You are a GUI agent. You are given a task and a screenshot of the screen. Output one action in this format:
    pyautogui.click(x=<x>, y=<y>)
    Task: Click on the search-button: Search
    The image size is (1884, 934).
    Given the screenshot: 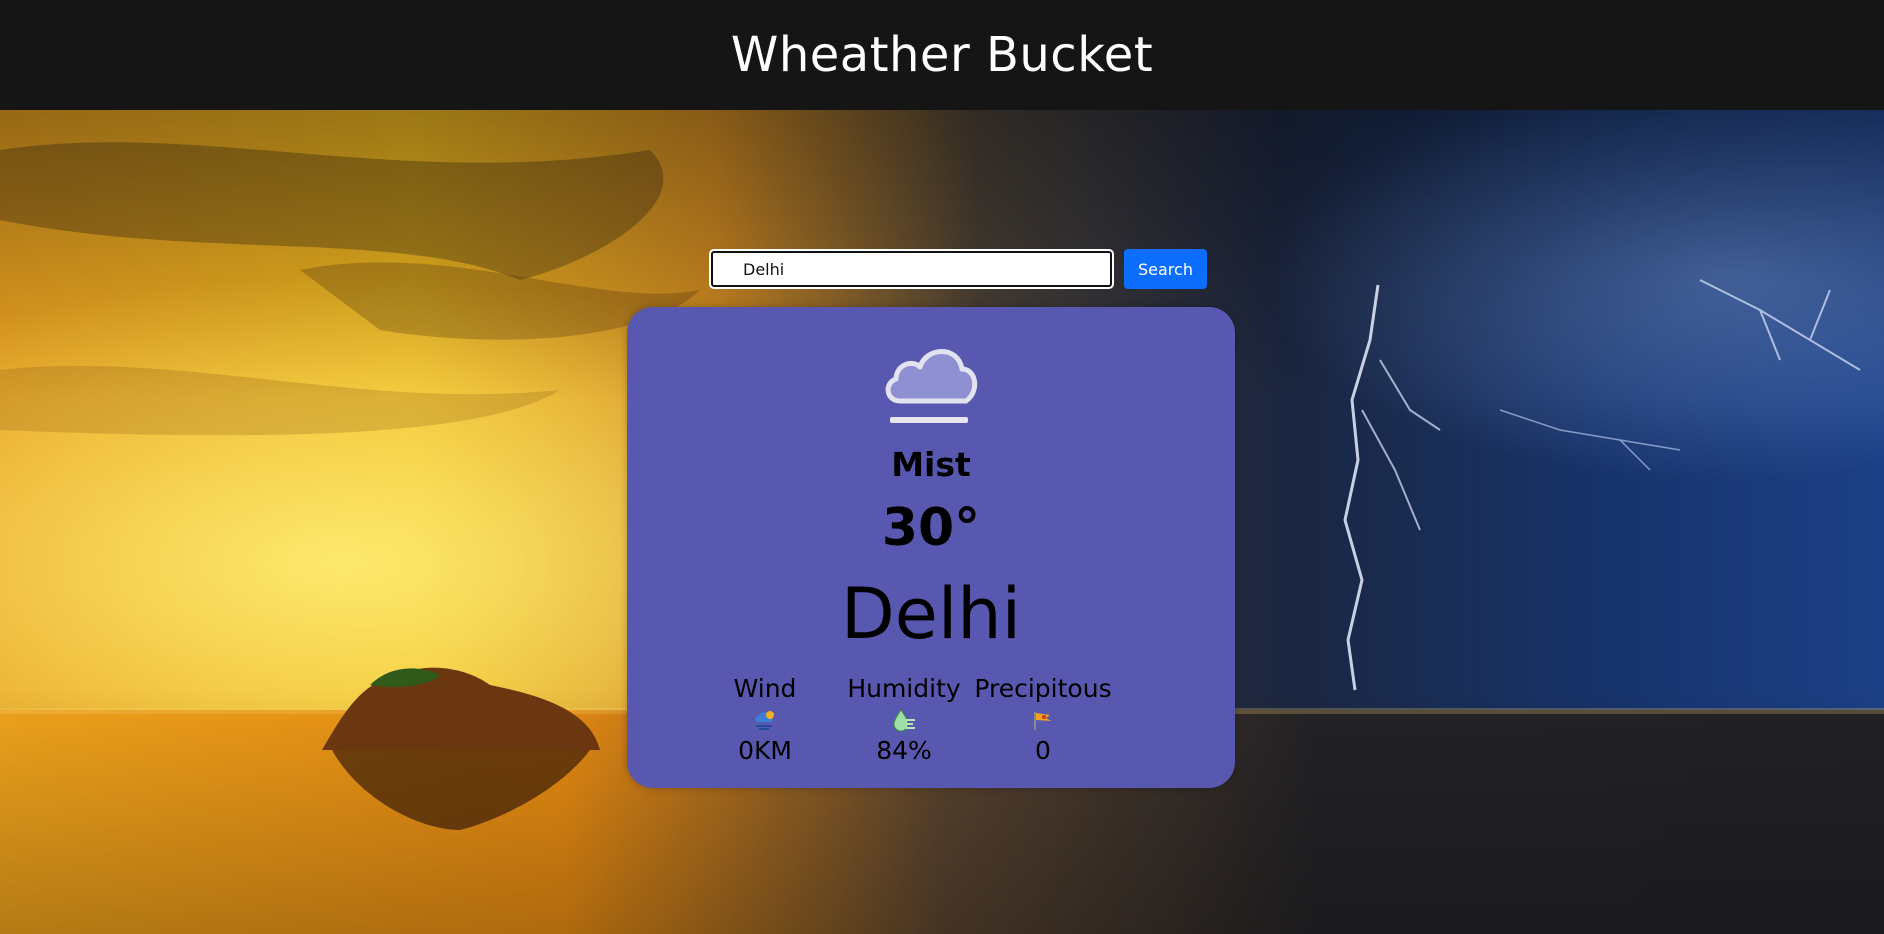 What is the action you would take?
    pyautogui.click(x=1165, y=269)
    